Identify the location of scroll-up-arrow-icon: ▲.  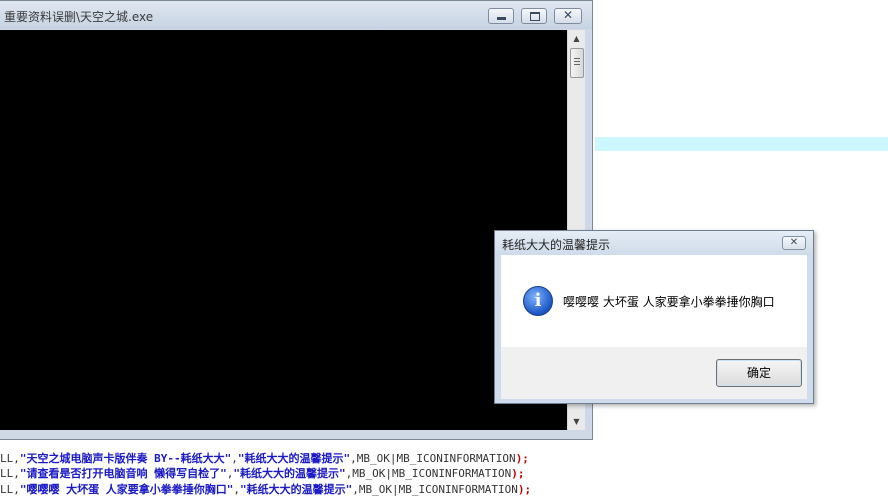
(576, 38).